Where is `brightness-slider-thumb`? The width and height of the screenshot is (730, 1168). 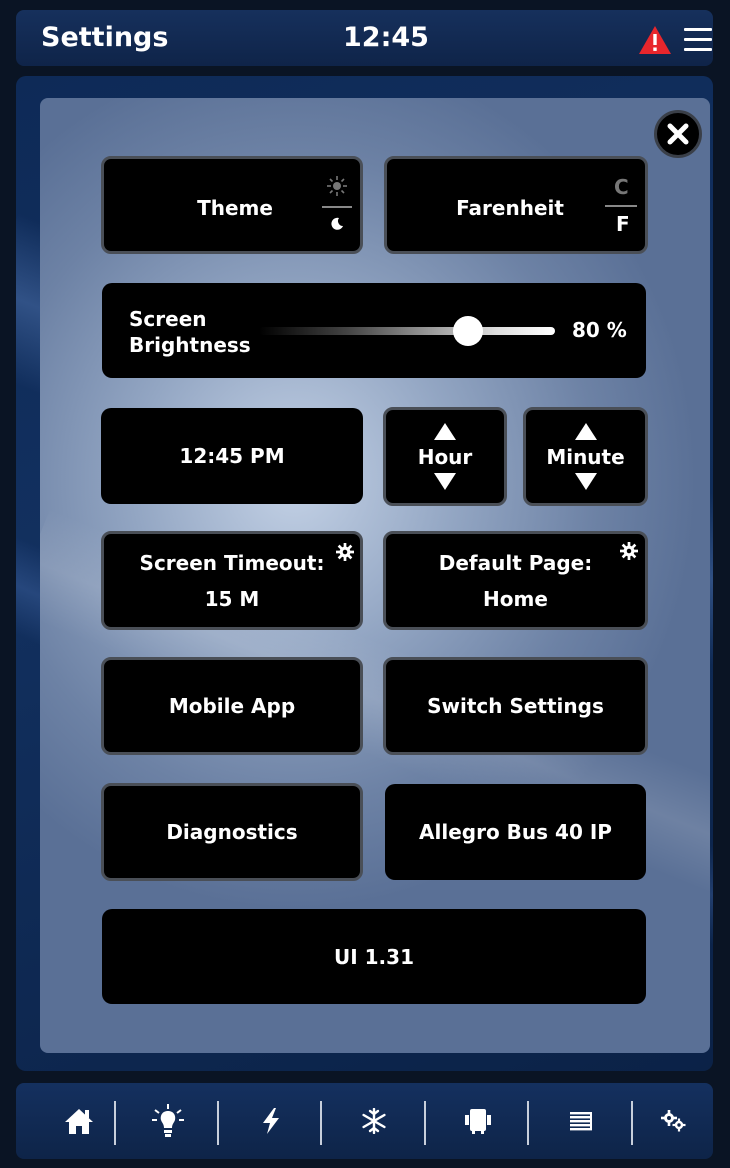 brightness-slider-thumb is located at coordinates (468, 331).